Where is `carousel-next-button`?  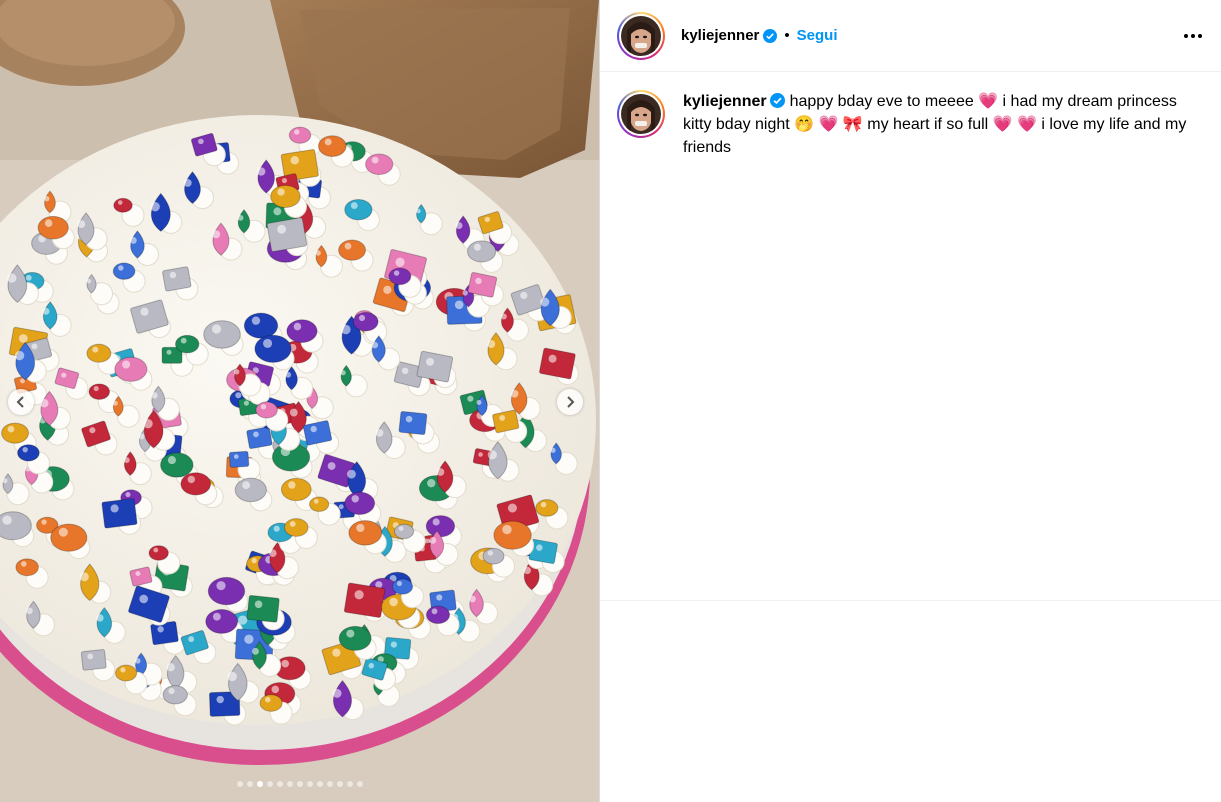 carousel-next-button is located at coordinates (570, 402).